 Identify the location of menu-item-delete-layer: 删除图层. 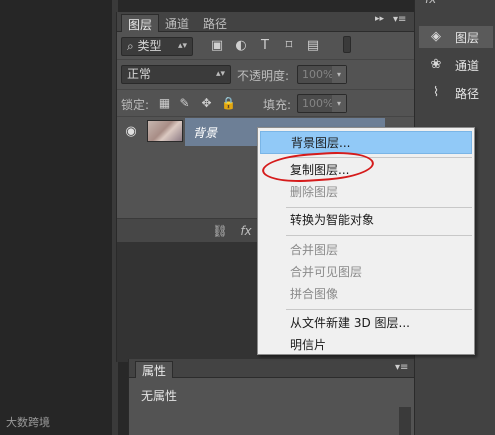
(314, 192).